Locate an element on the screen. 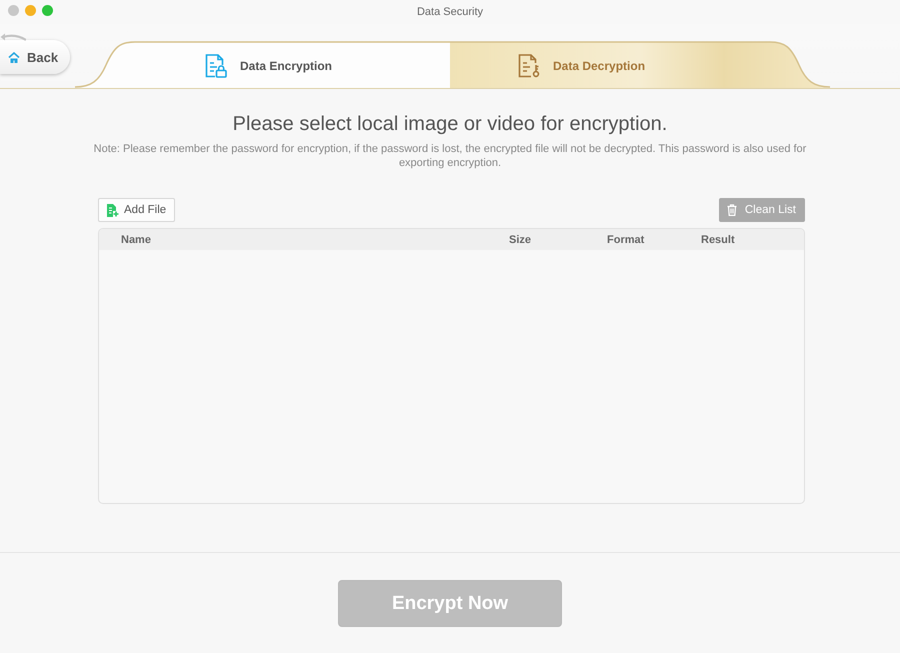  curved-arrow-icon is located at coordinates (13, 38).